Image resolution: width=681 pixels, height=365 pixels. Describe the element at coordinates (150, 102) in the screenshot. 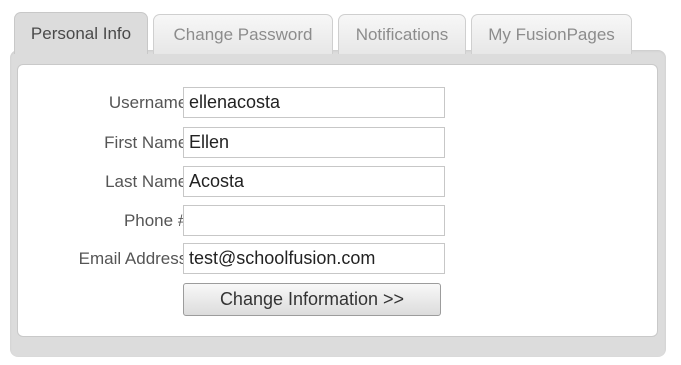

I see `username-label: Username:` at that location.